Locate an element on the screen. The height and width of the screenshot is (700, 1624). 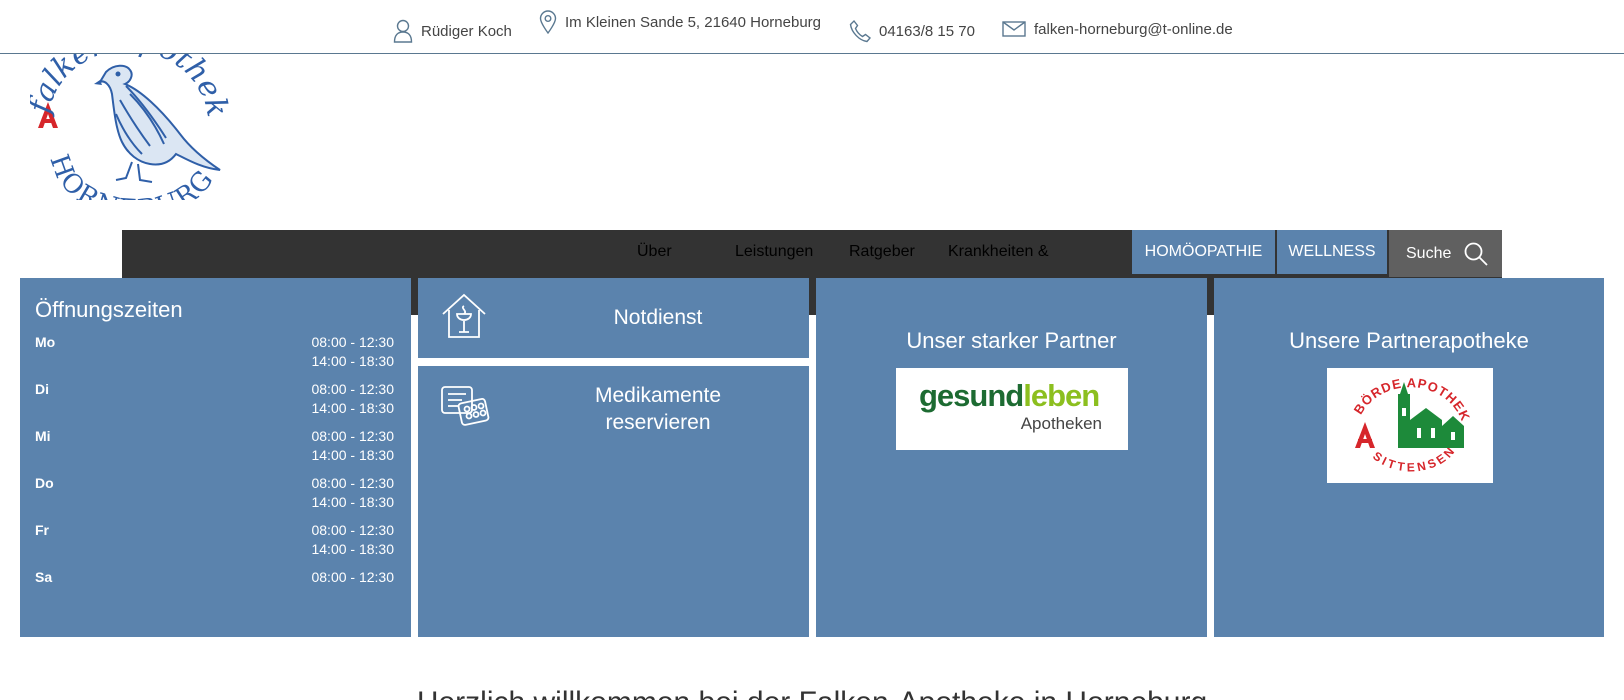
medikamente-reservieren-label: Medikamente reservieren is located at coordinates (658, 409).